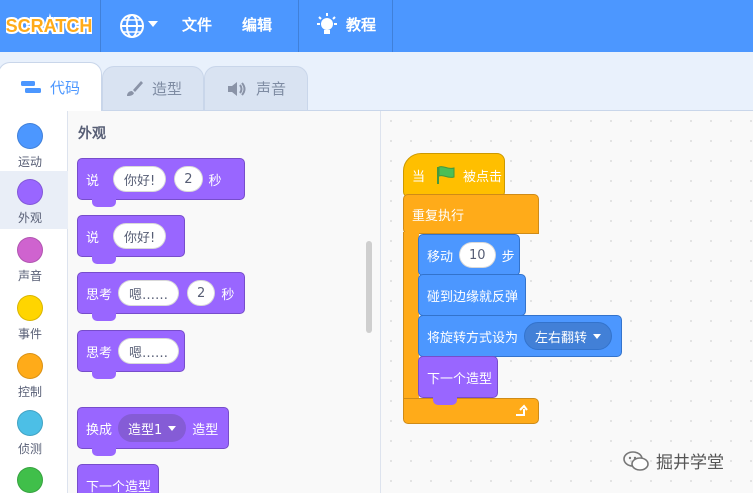 The width and height of the screenshot is (753, 493). Describe the element at coordinates (132, 26) in the screenshot. I see `globe-icon` at that location.